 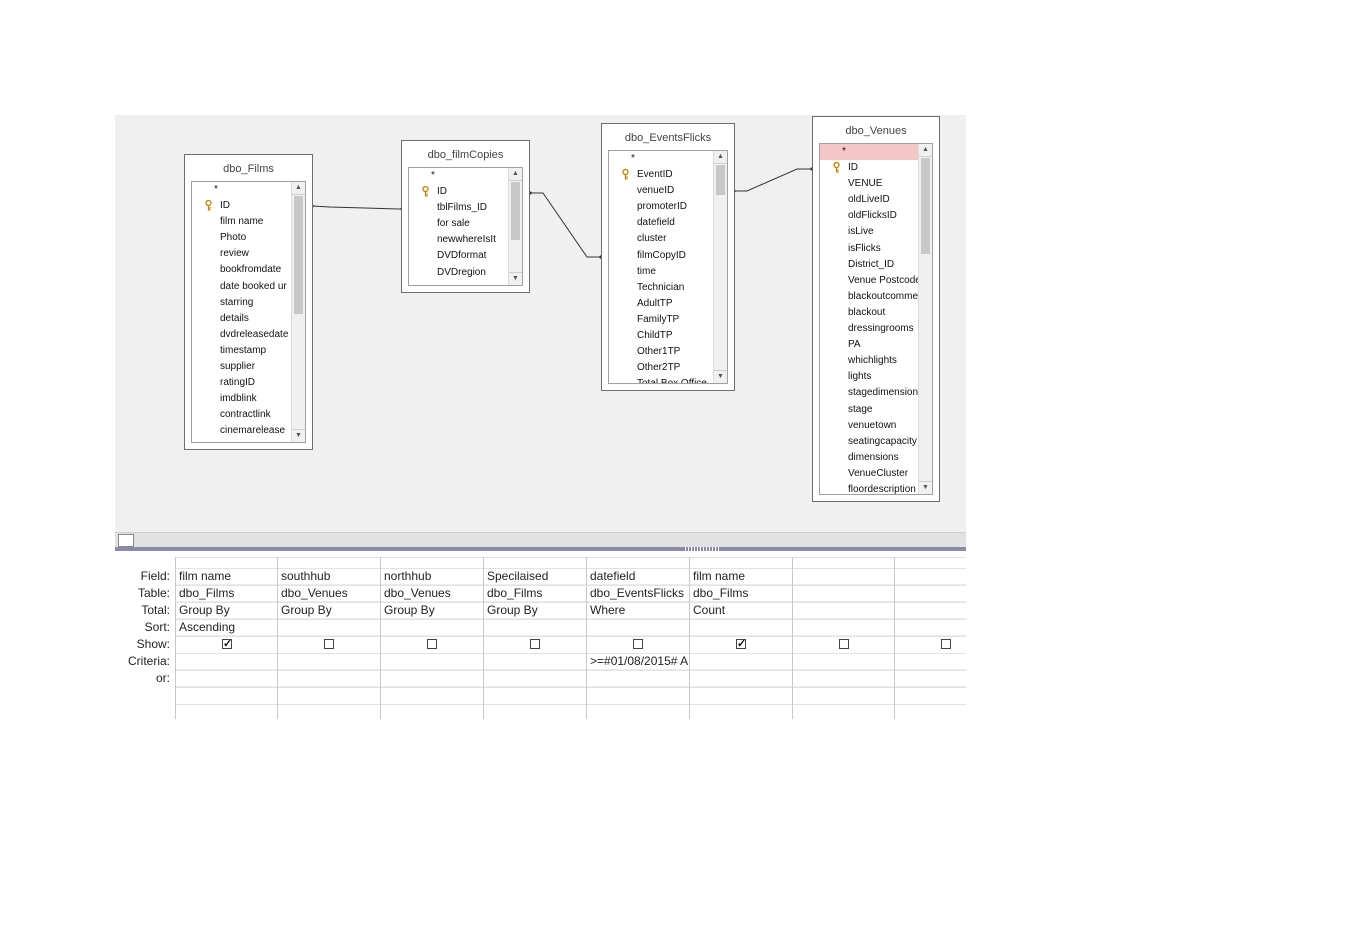 I want to click on field-item: dressingrooms, so click(x=869, y=329).